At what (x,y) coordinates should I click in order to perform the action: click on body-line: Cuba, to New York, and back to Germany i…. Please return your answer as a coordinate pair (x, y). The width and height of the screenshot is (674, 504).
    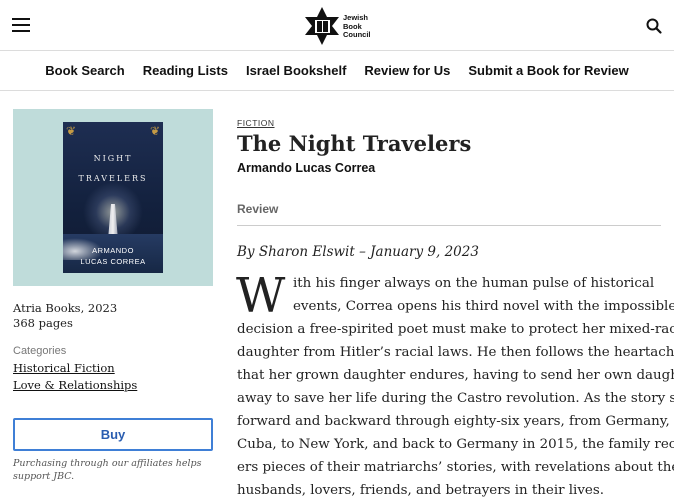
    Looking at the image, I should click on (455, 444).